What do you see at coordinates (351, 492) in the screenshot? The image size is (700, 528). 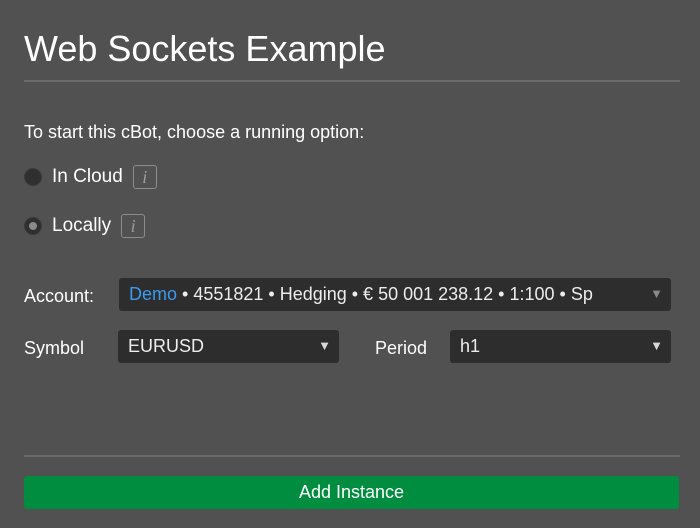 I see `add-instance-button: Add Instance` at bounding box center [351, 492].